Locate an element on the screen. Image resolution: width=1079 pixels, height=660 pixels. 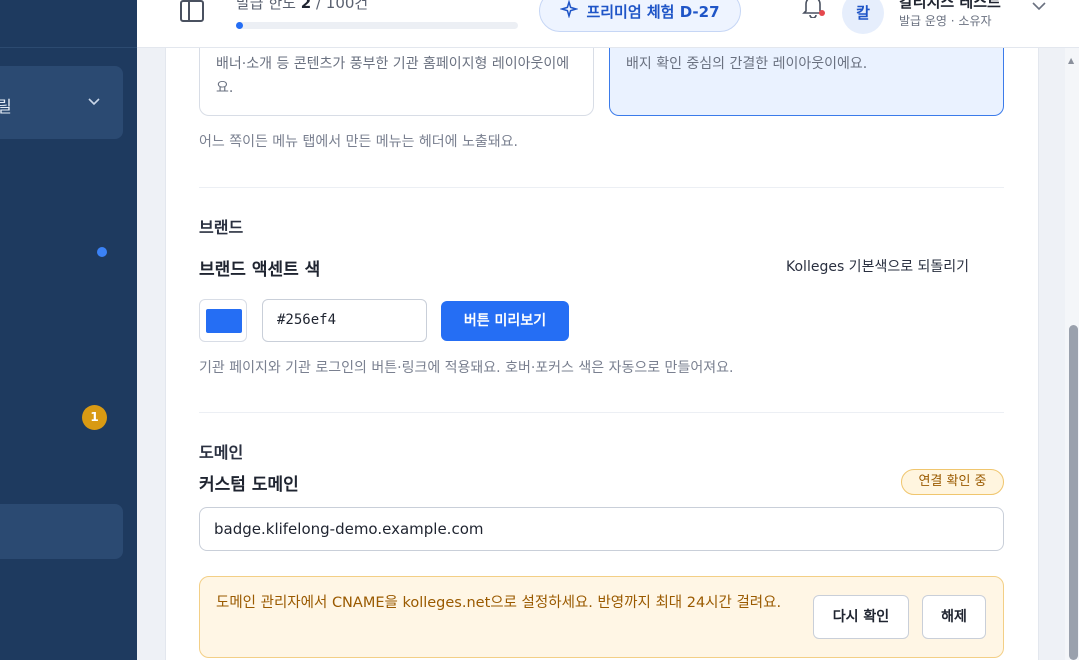
layout-option-description: 배지 확인 중심의 간결한 레이아웃이에요. is located at coordinates (747, 64).